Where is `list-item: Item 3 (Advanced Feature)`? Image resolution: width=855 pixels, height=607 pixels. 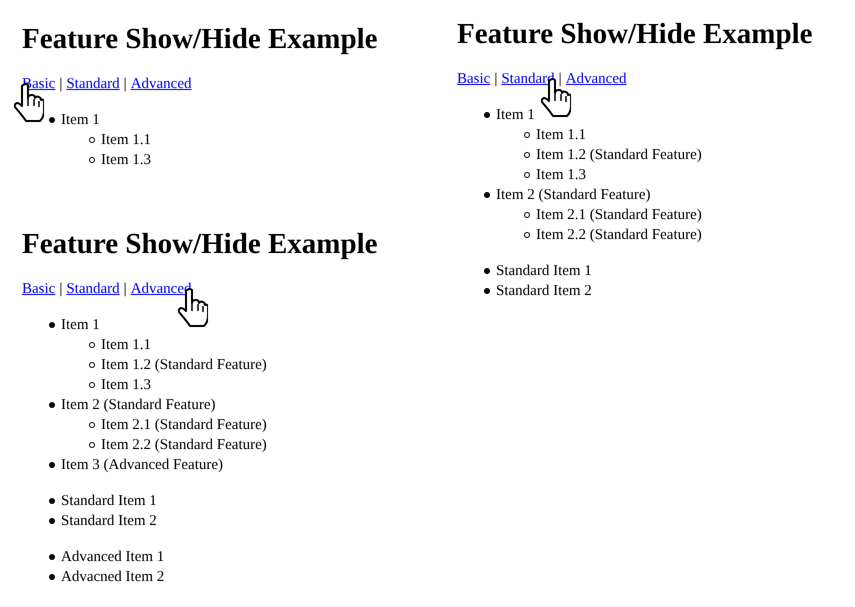
list-item: Item 3 (Advanced Feature) is located at coordinates (142, 465).